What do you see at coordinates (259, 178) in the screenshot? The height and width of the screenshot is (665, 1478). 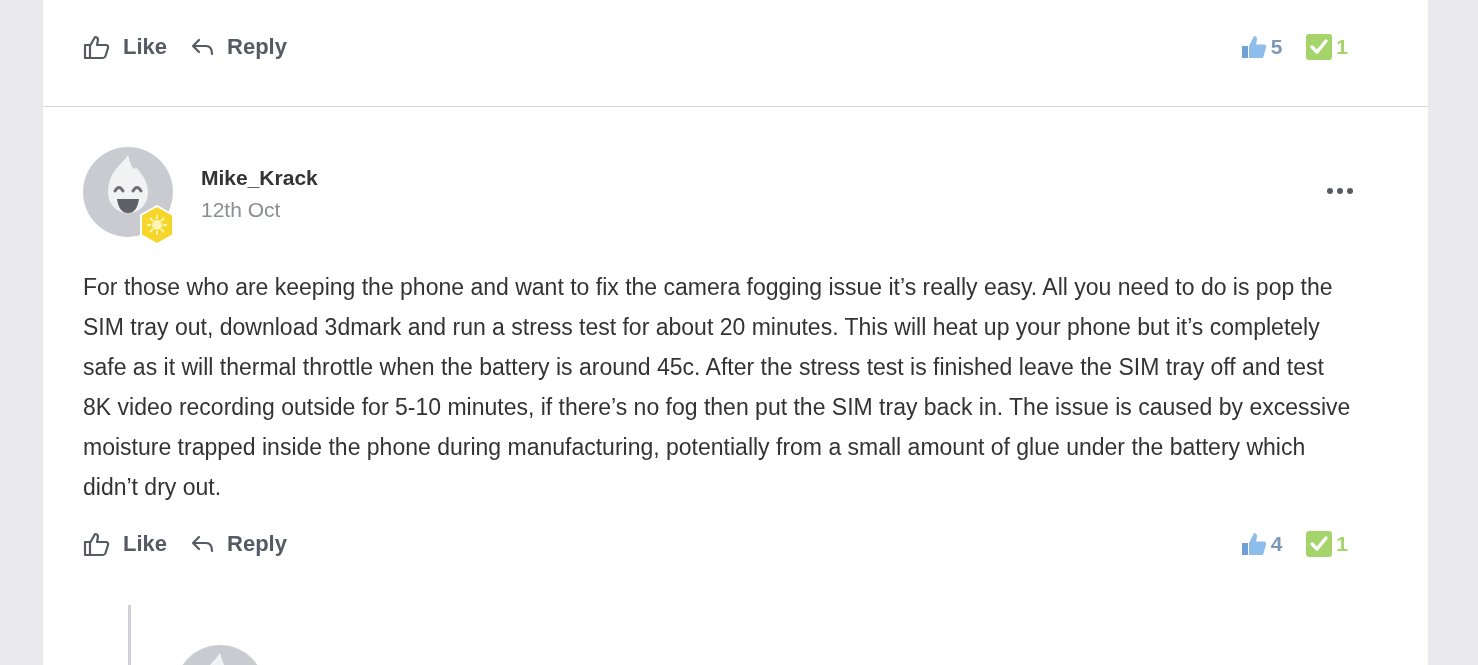 I see `author-name: Mike_Krack` at bounding box center [259, 178].